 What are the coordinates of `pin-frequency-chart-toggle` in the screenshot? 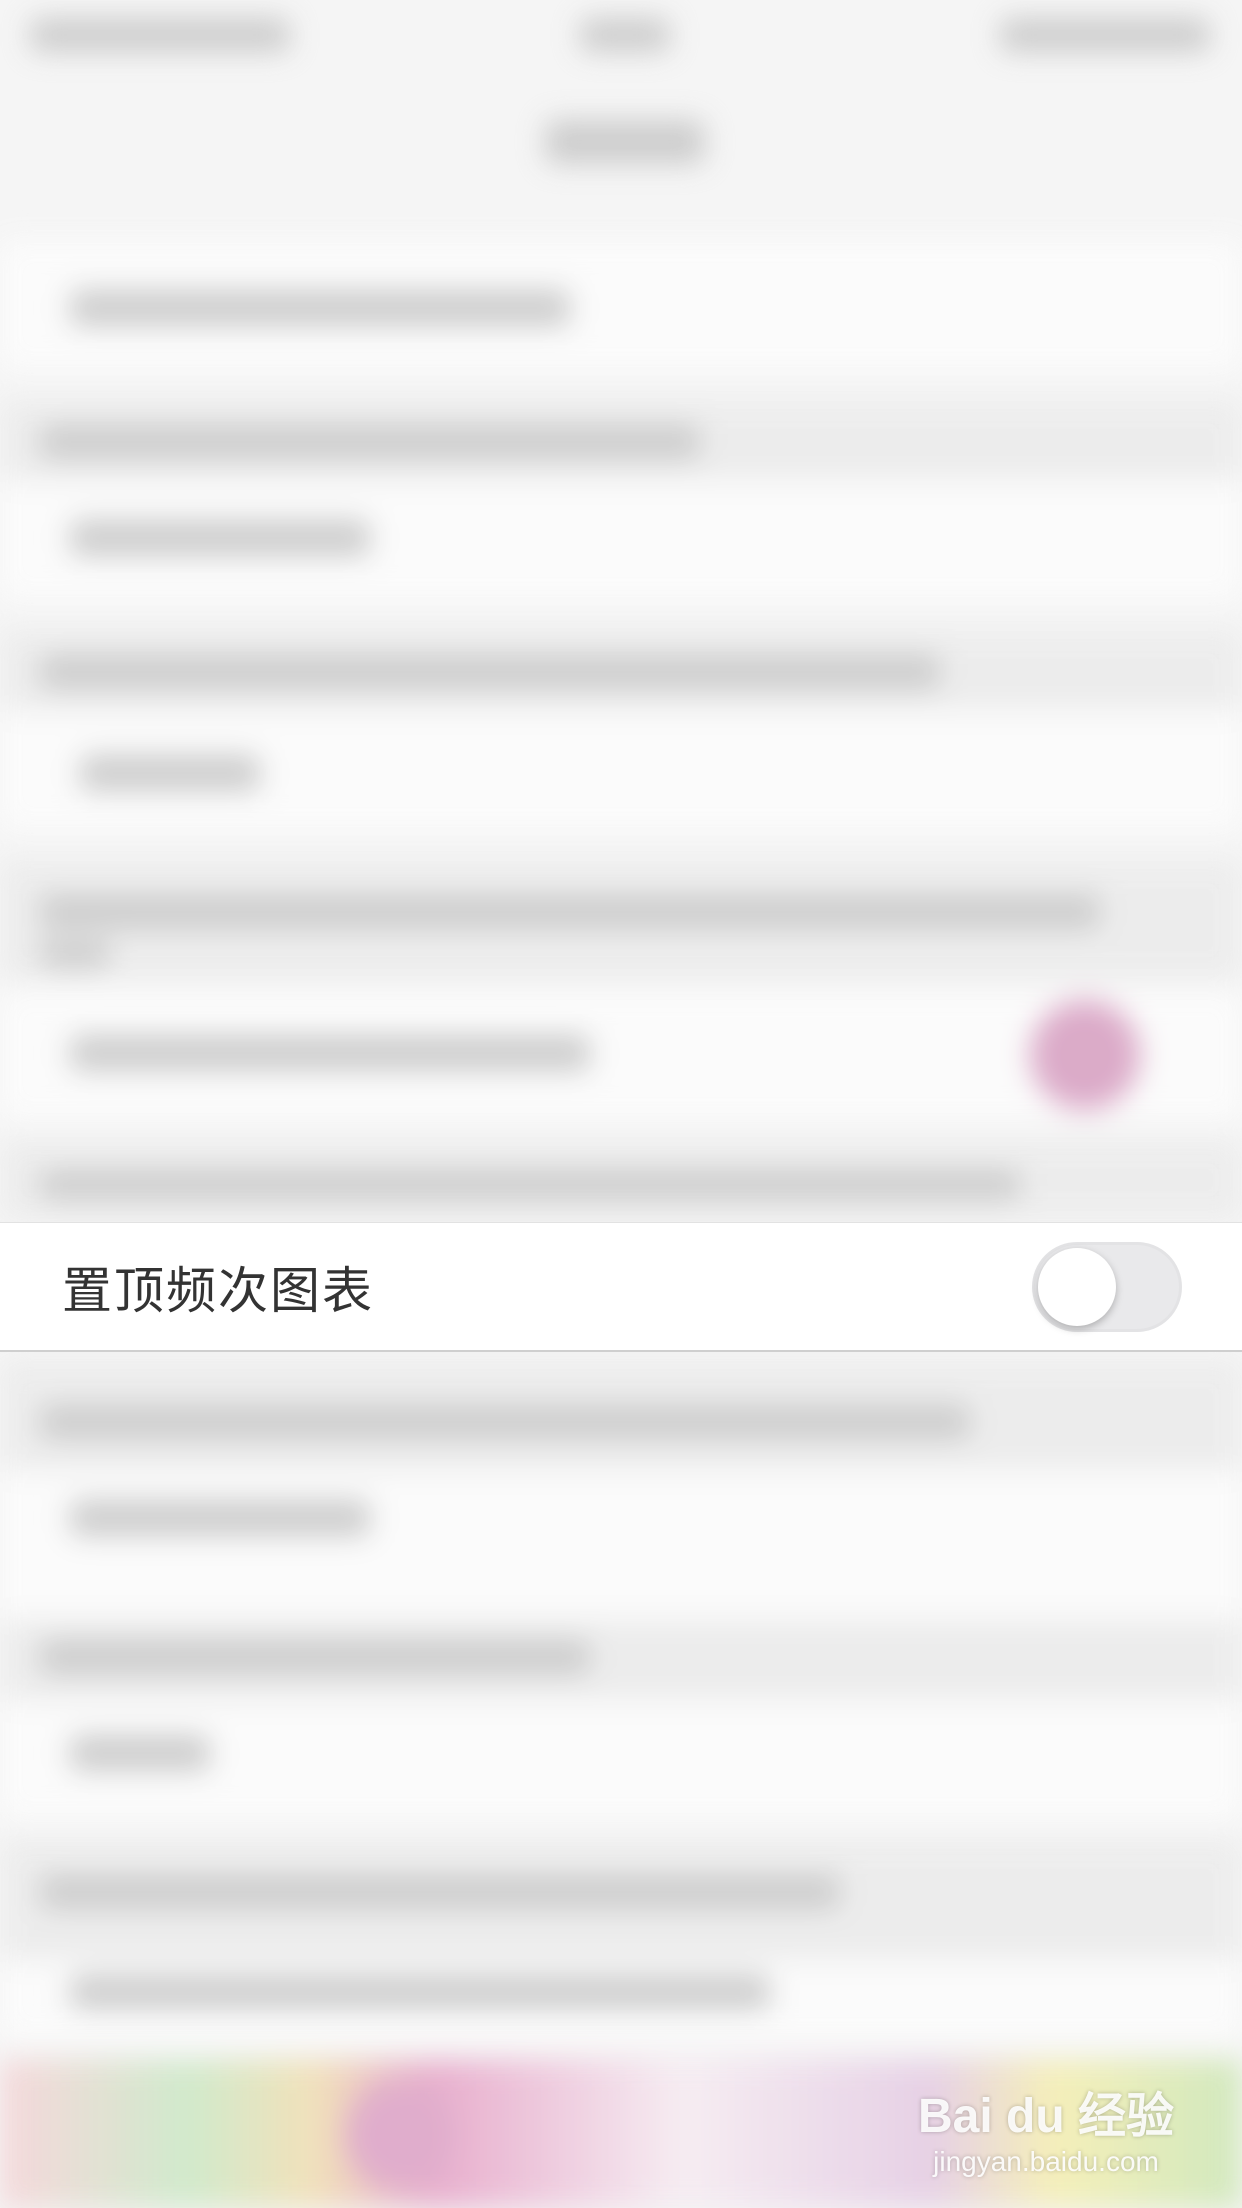 It's located at (1107, 1286).